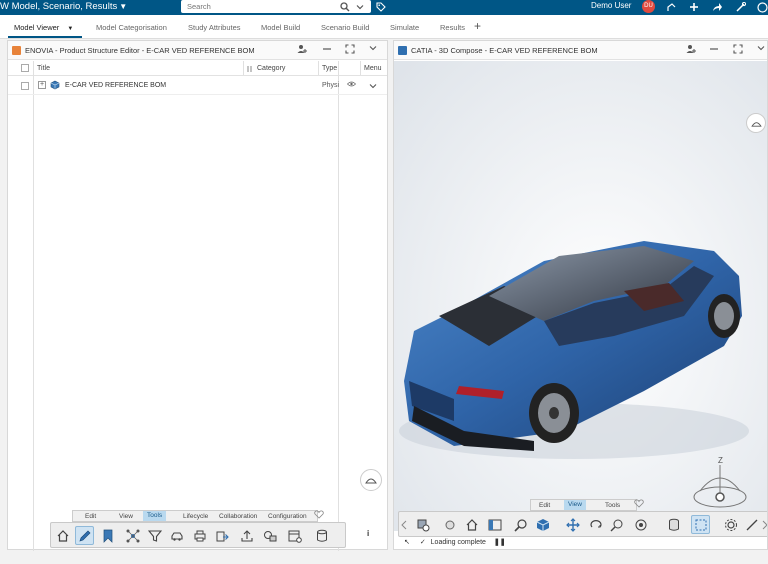  Describe the element at coordinates (373, 68) in the screenshot. I see `column-menu: Menu` at that location.